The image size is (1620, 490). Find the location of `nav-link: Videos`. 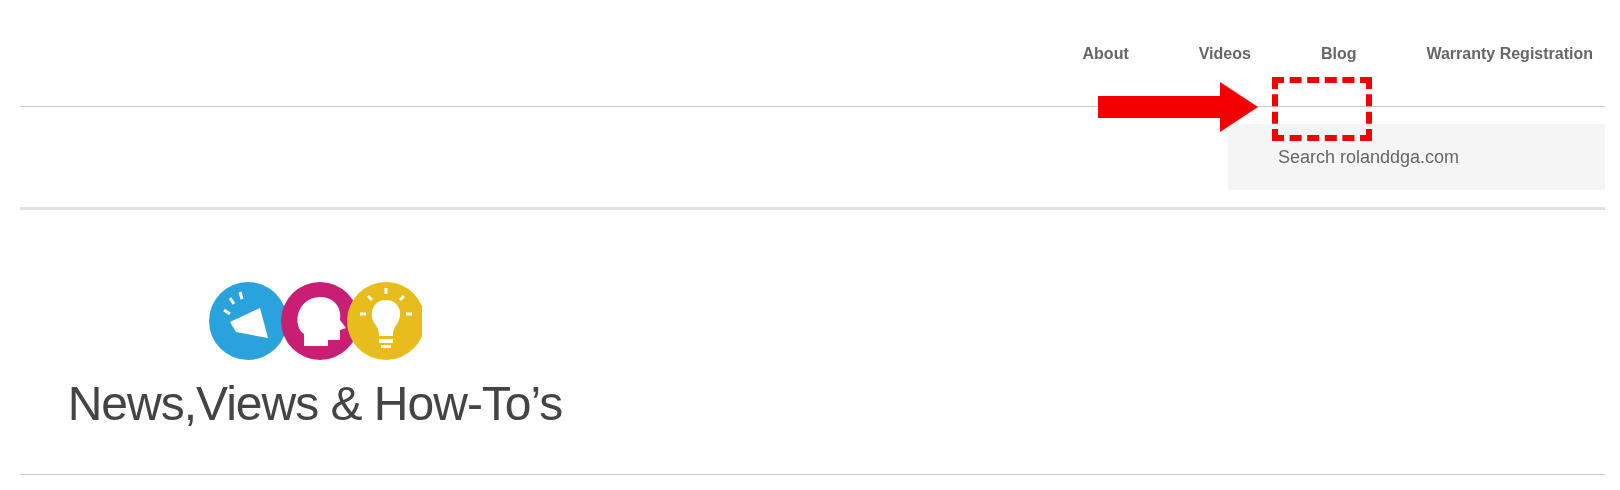

nav-link: Videos is located at coordinates (1224, 54).